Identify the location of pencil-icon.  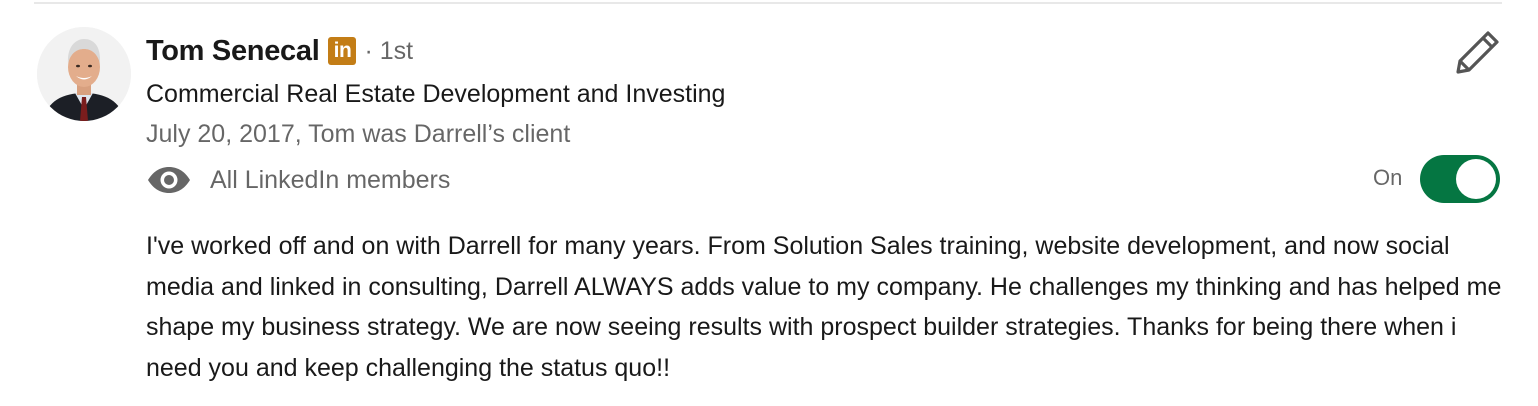
(1478, 52).